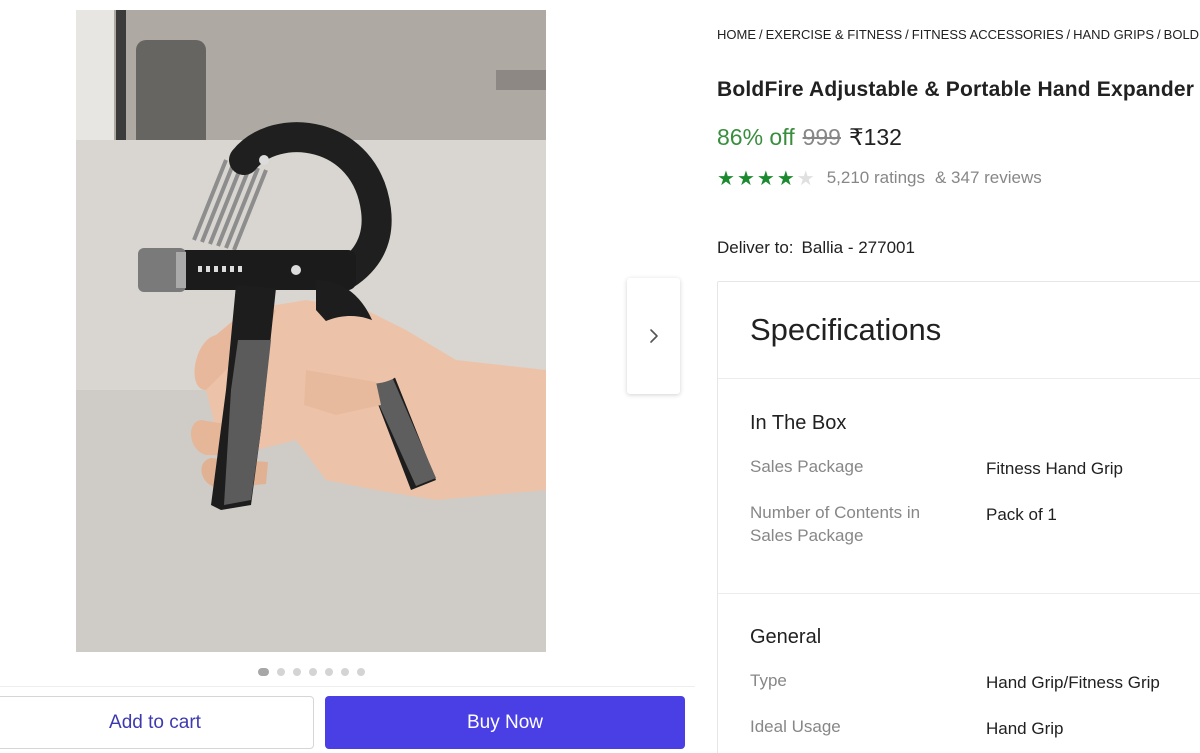  I want to click on spec-value: Pack of 1, so click(1021, 514).